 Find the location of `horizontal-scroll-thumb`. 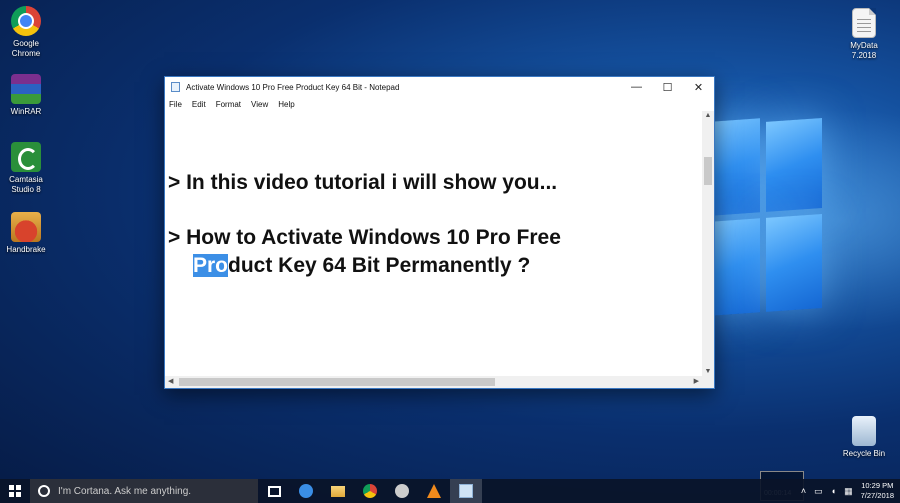

horizontal-scroll-thumb is located at coordinates (337, 382).